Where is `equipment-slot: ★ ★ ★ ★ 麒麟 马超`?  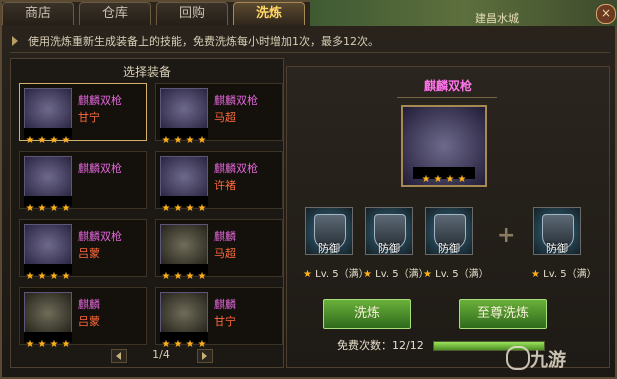
equipment-slot: ★ ★ ★ ★ 麒麟 马超 is located at coordinates (219, 250).